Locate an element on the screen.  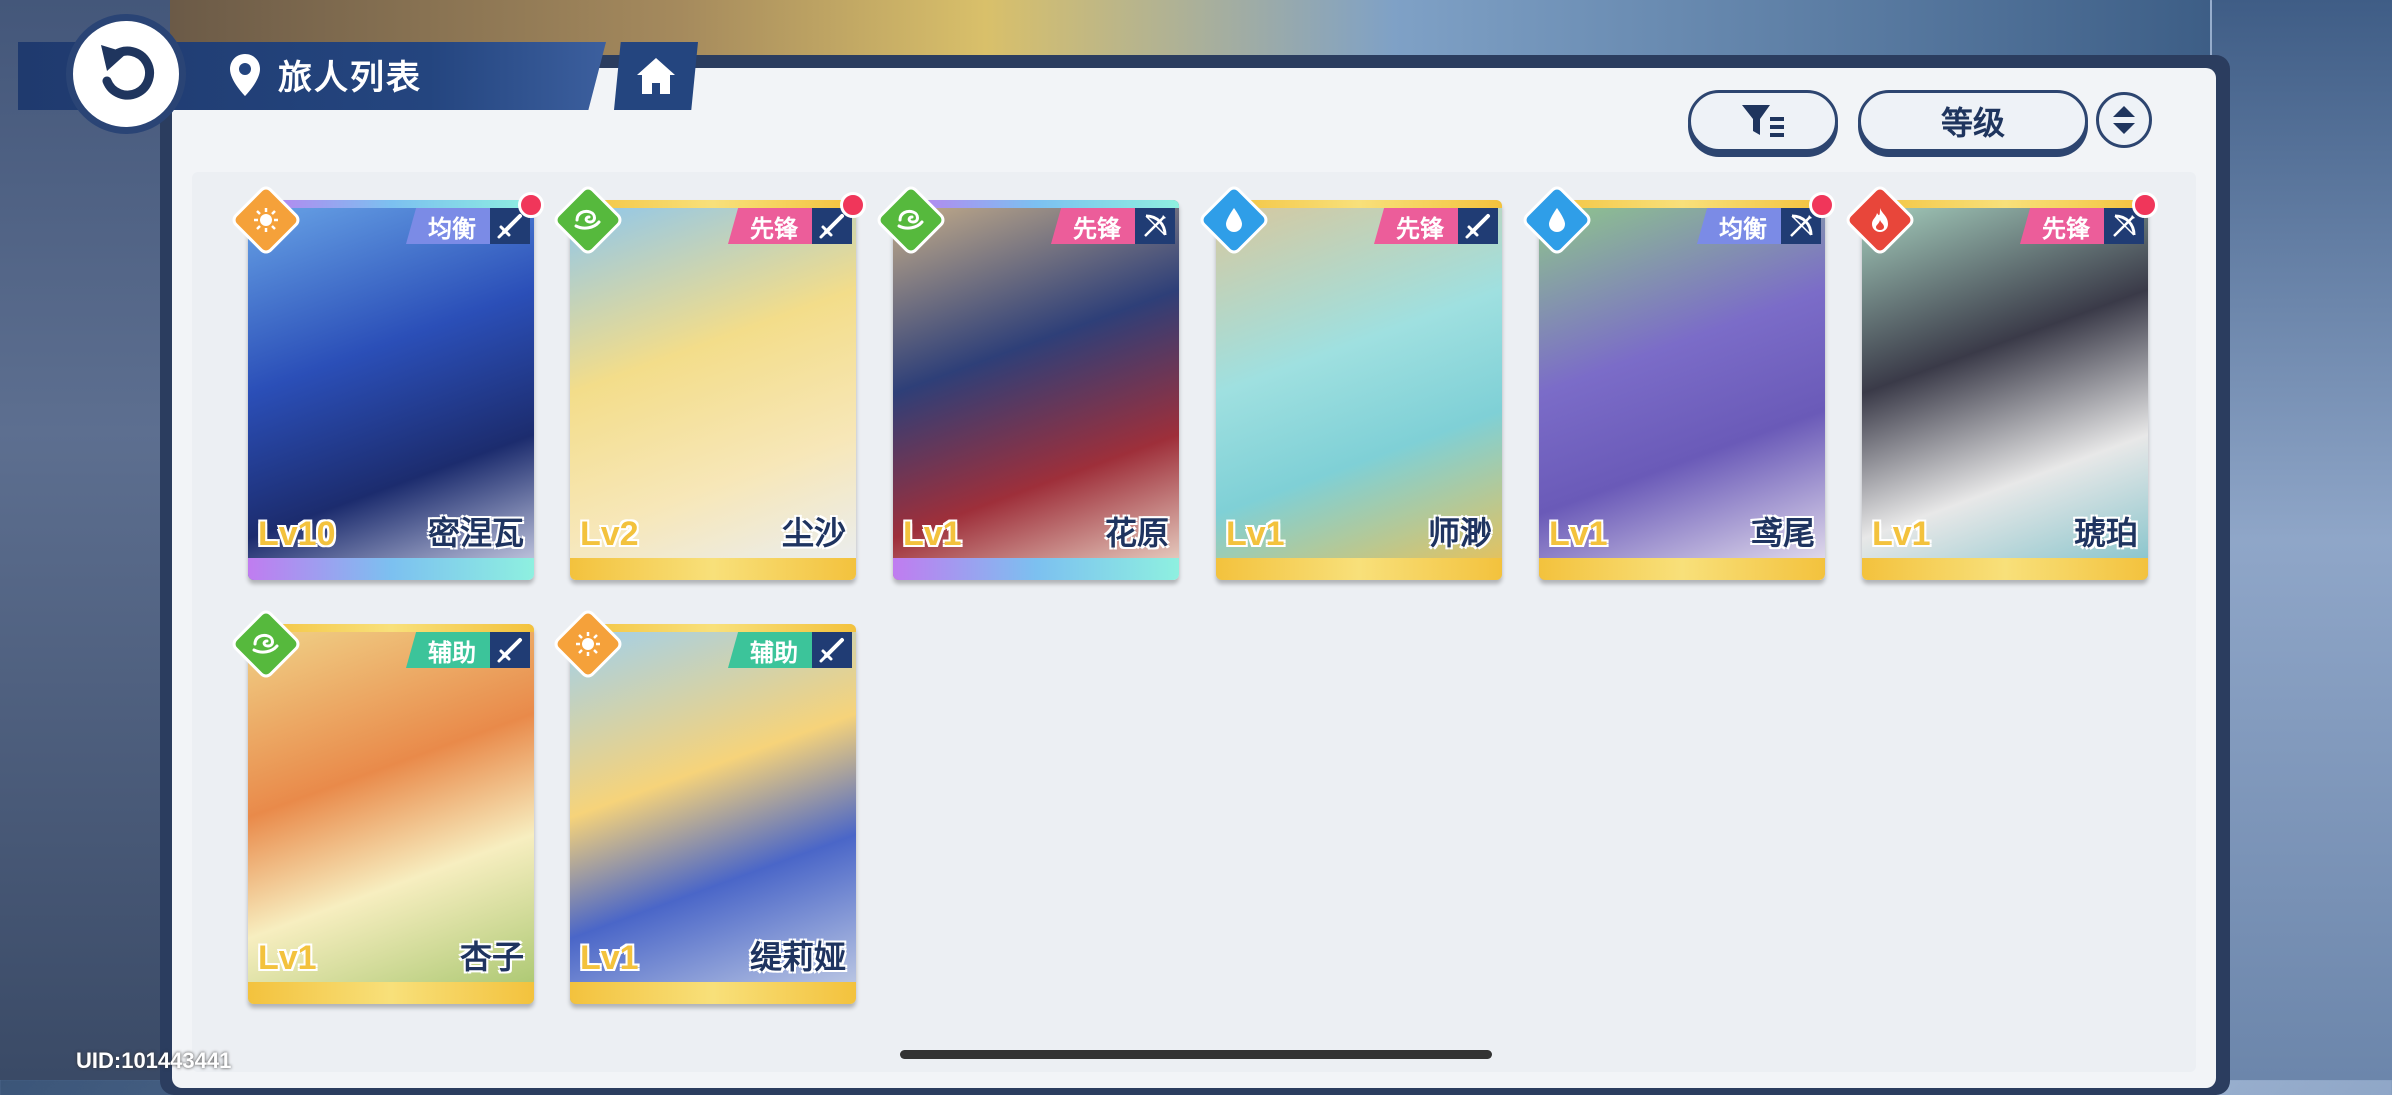
character-card: Lv2 尘沙 先锋 is located at coordinates (708, 381).